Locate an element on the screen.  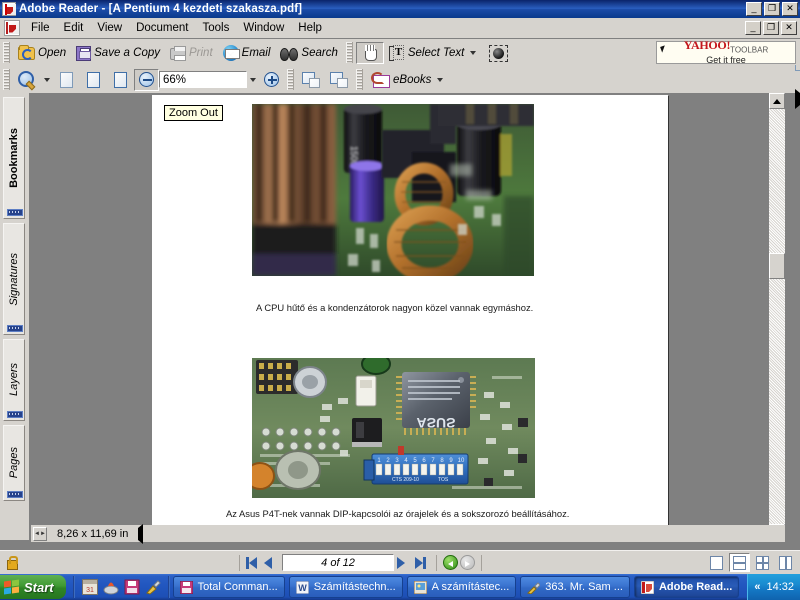
first-page-button is located at coordinates (253, 562).